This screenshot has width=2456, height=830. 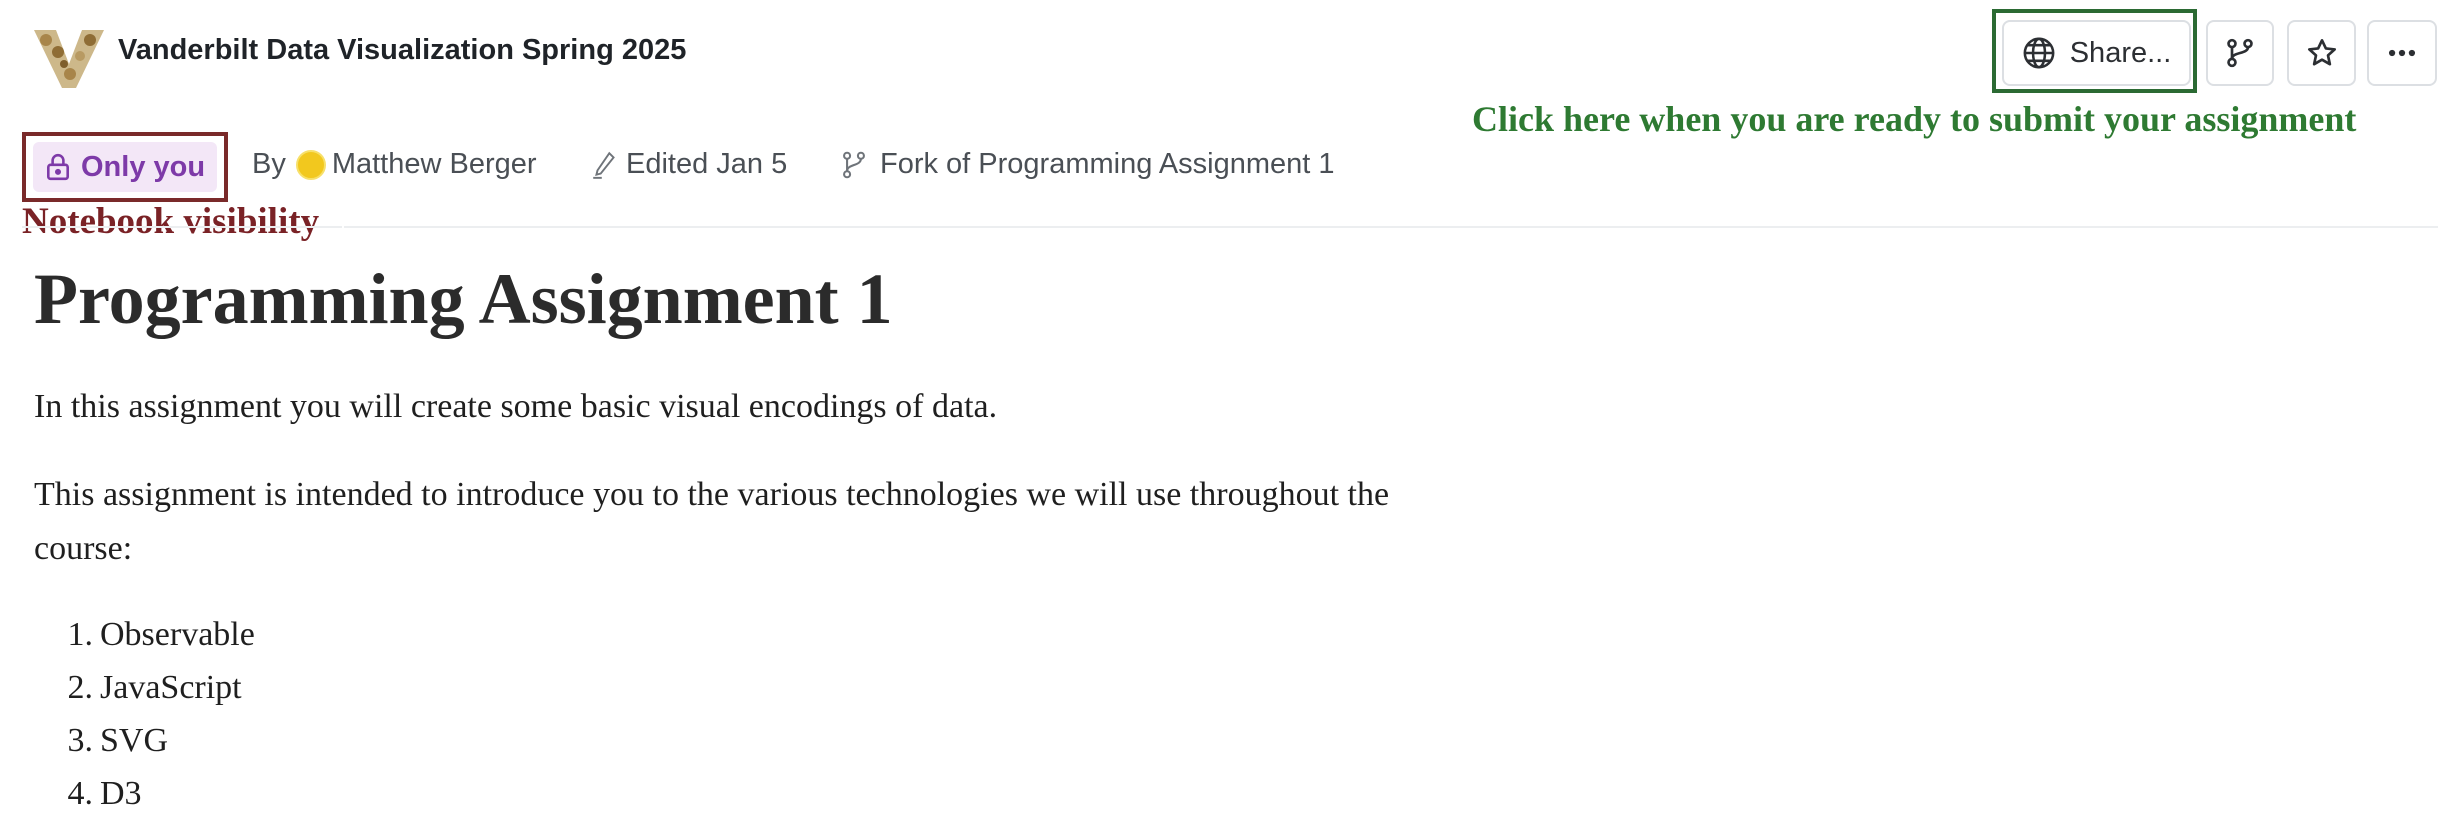 I want to click on author-info: By Matthew Berger, so click(x=394, y=164).